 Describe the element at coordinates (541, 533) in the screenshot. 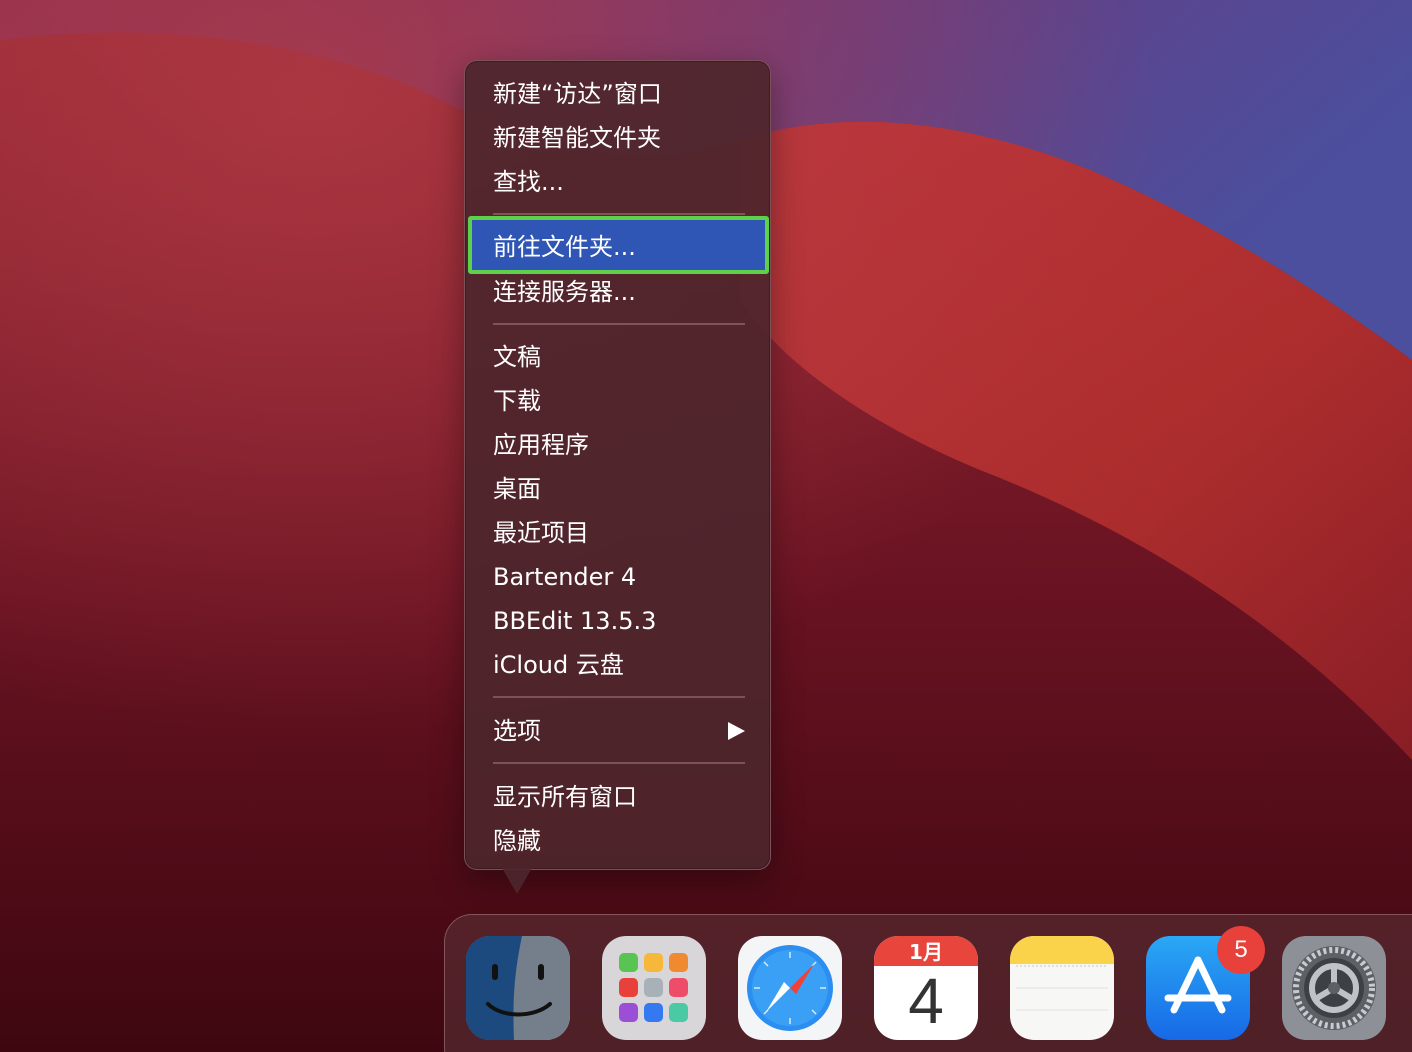

I see `menu-item-label: 最近项目` at that location.